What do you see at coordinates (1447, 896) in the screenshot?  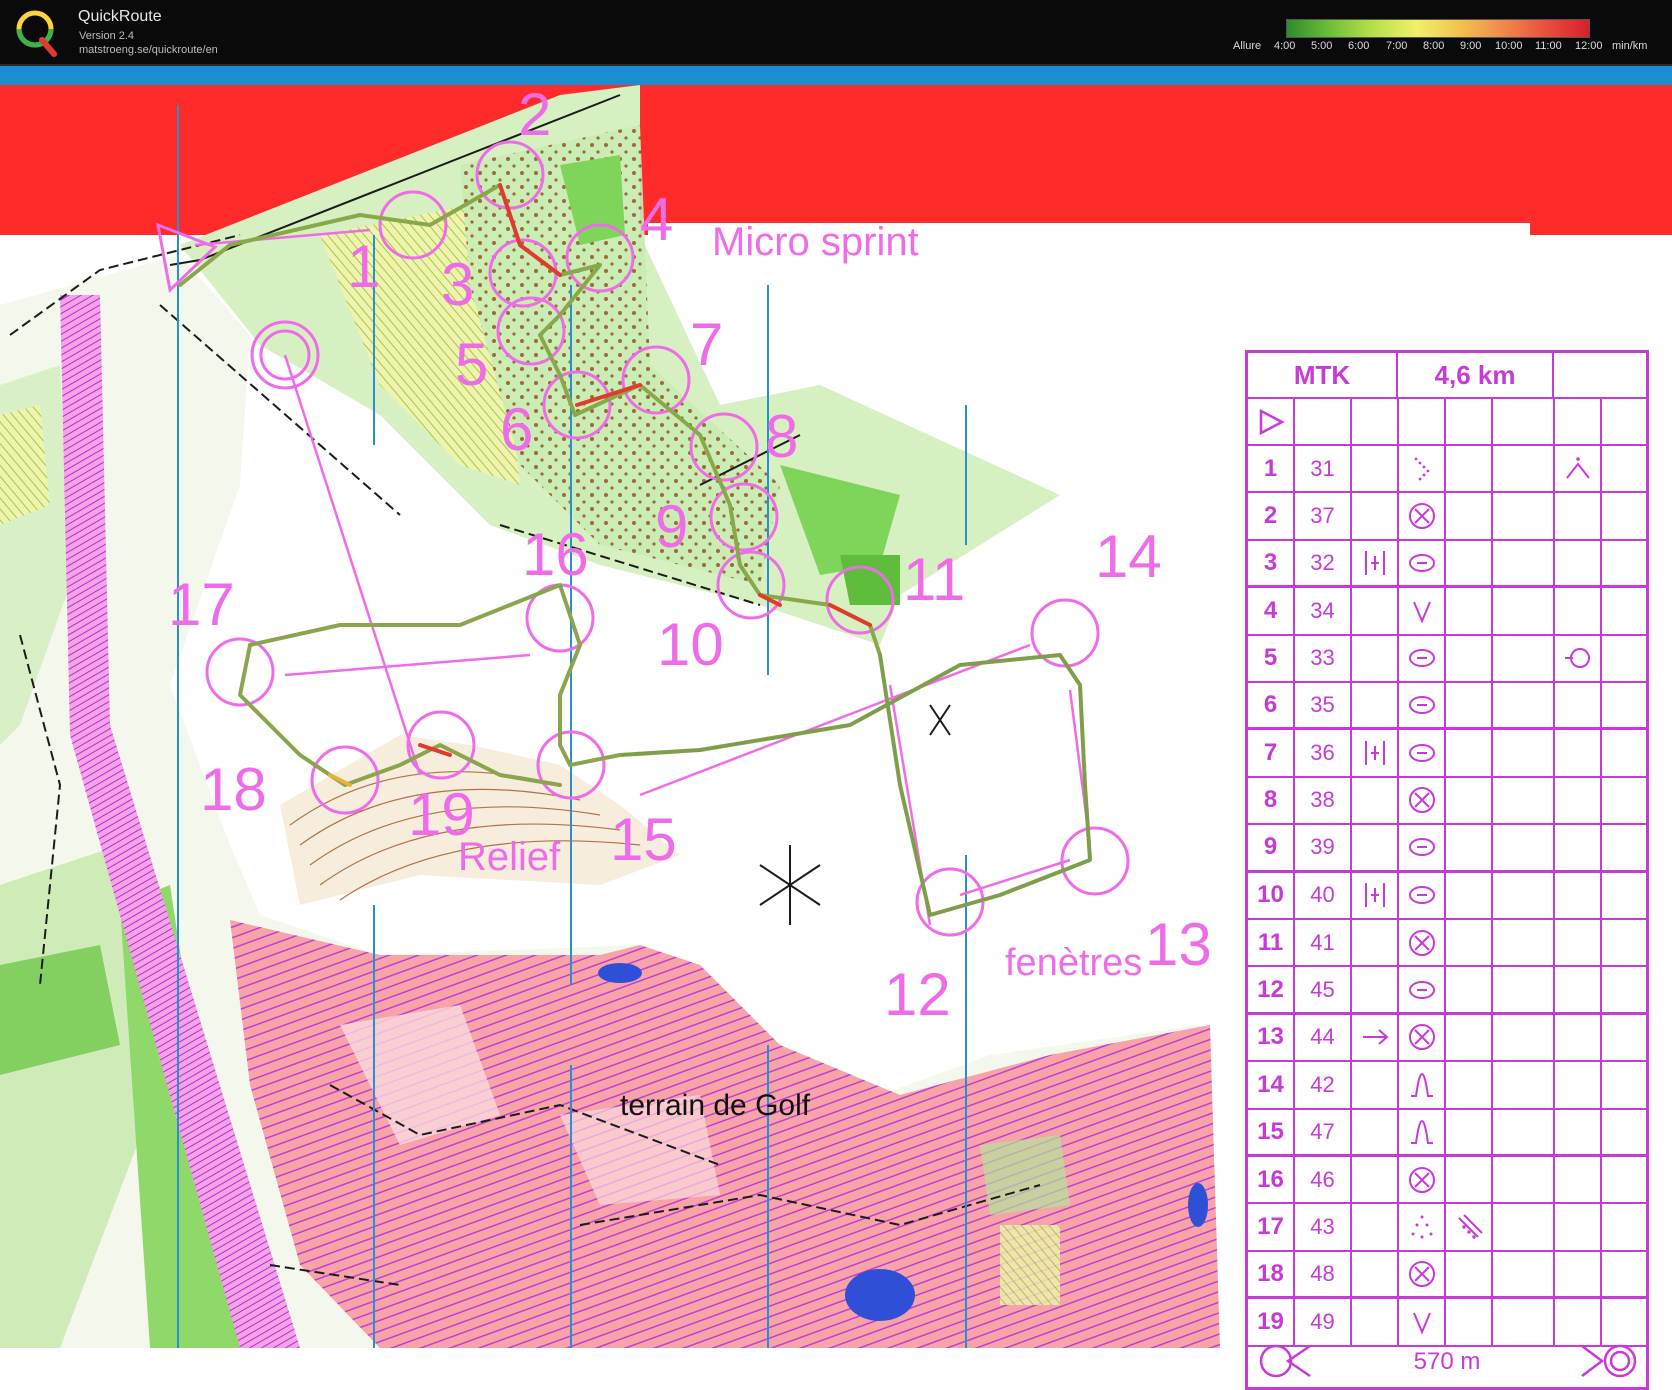 I see `control-row: 10 40` at bounding box center [1447, 896].